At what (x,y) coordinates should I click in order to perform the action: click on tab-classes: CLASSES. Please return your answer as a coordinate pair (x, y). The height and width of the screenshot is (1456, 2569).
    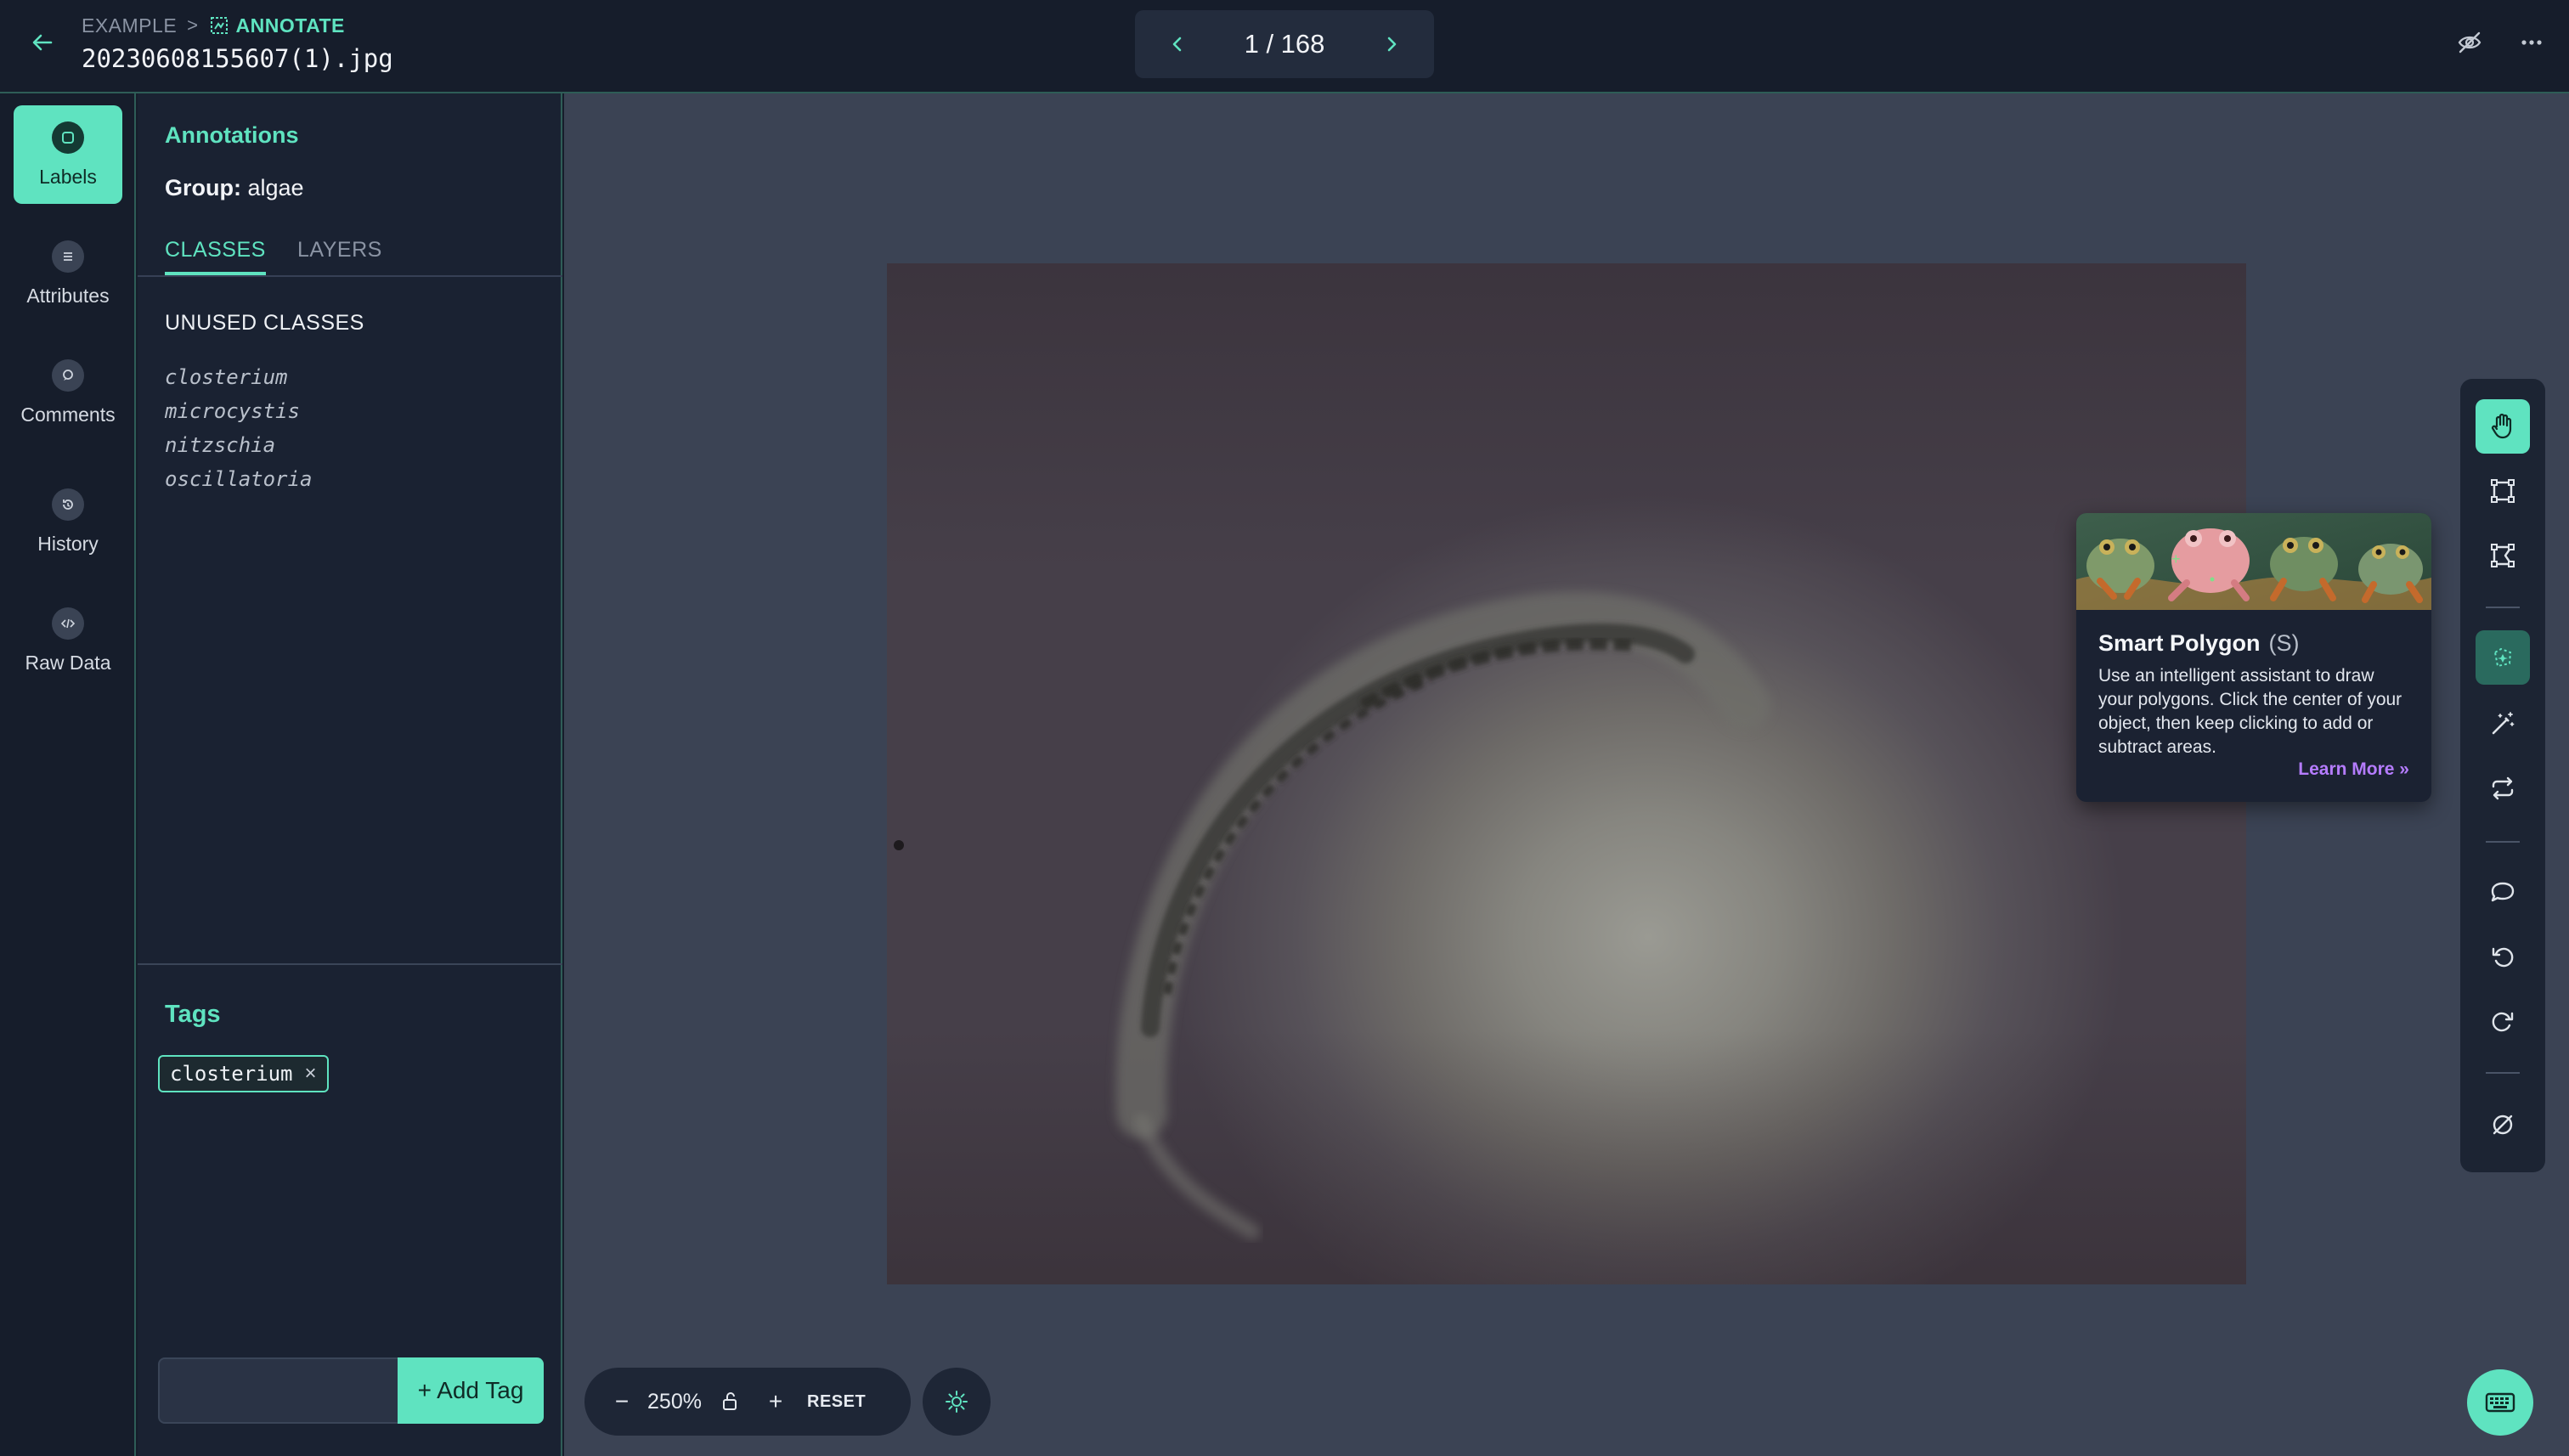
    Looking at the image, I should click on (216, 257).